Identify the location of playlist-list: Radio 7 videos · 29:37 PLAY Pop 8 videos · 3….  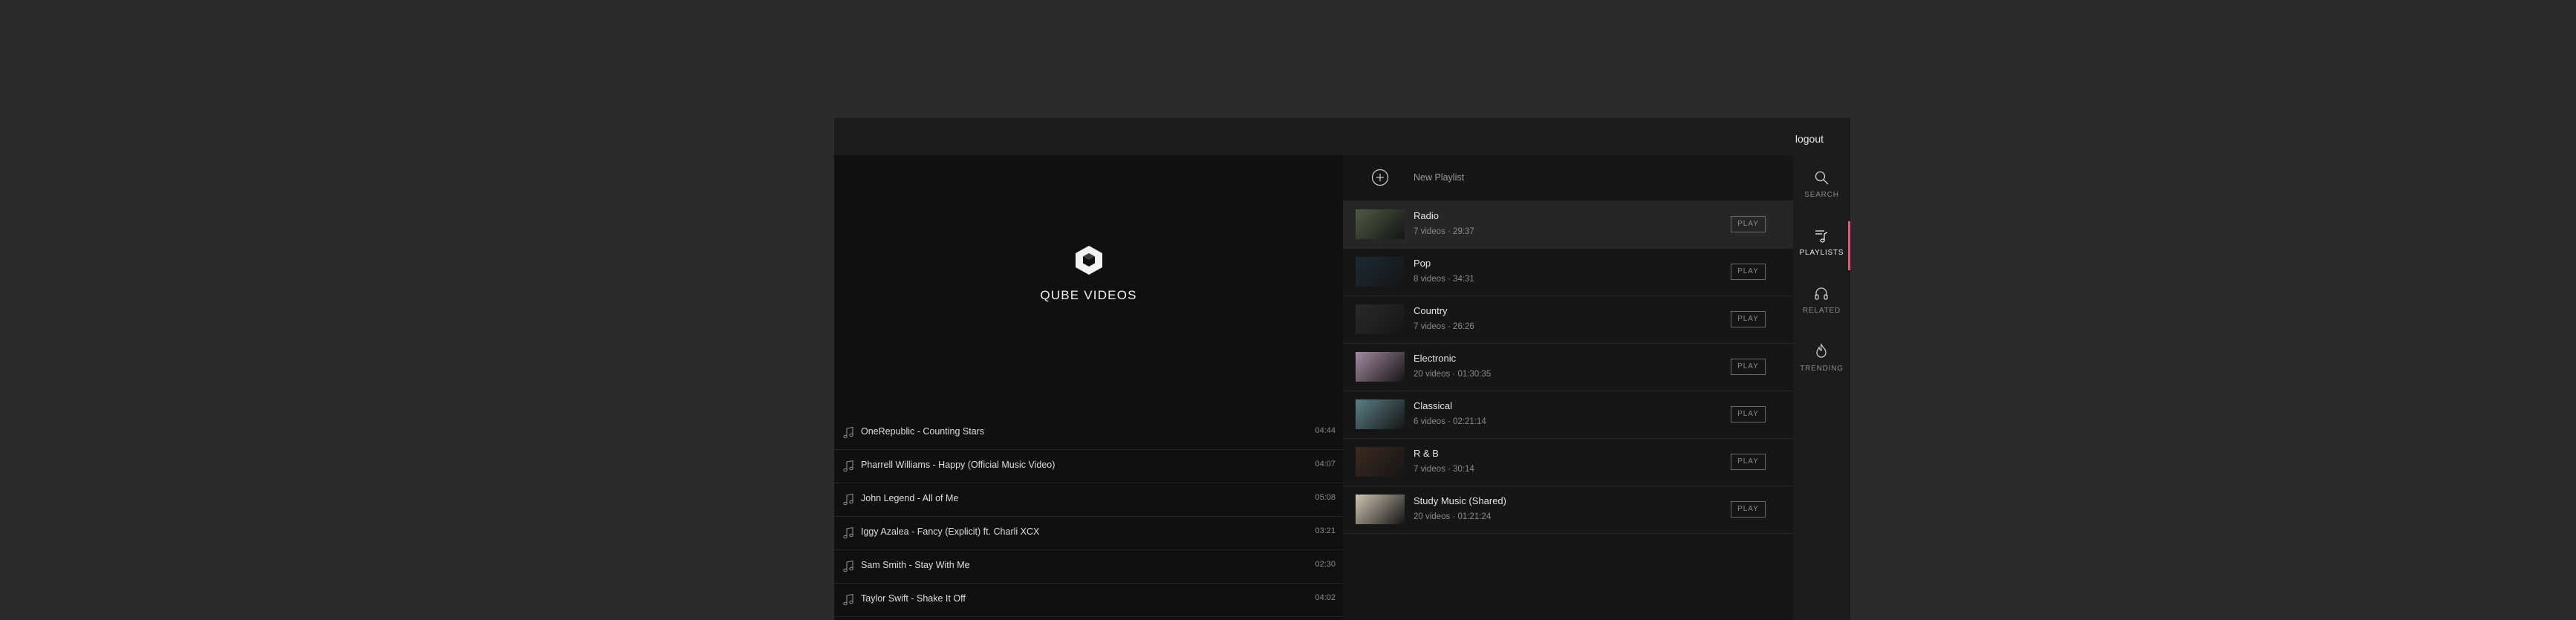
(1568, 367).